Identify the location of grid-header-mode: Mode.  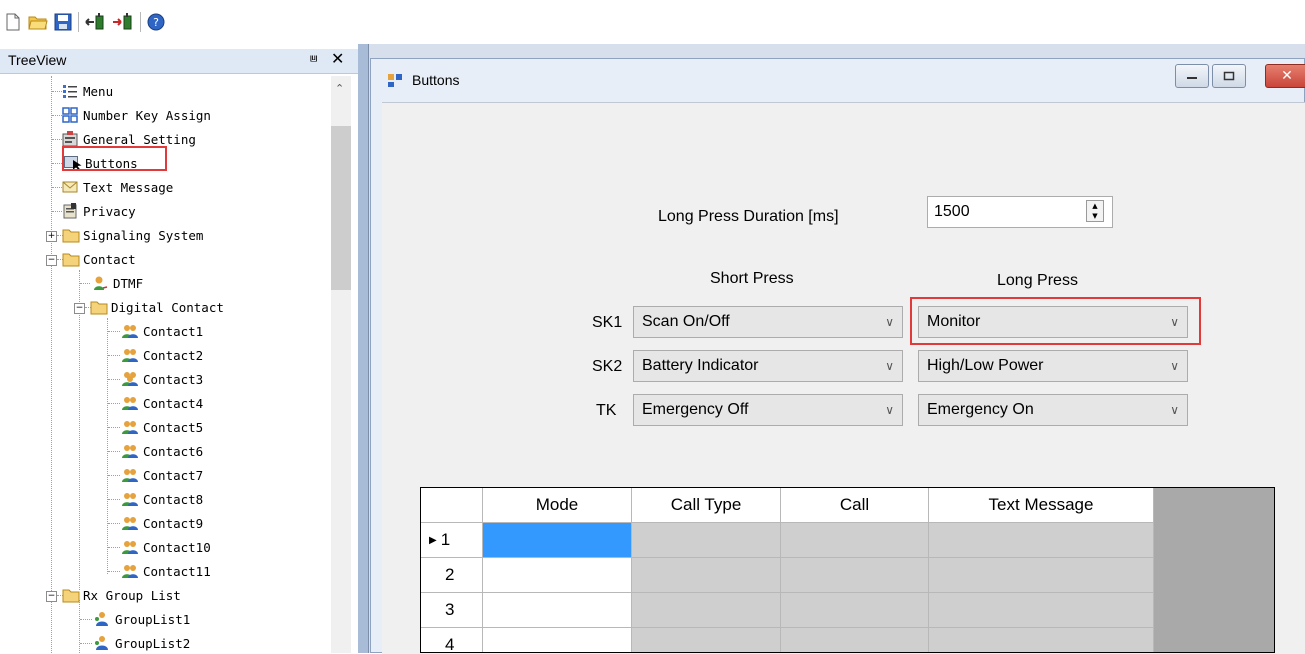
(557, 505).